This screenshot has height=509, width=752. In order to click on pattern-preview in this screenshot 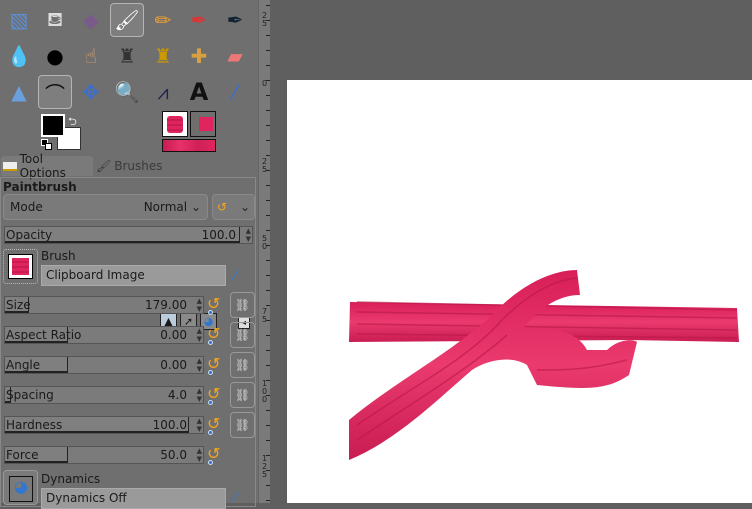, I will do `click(203, 124)`.